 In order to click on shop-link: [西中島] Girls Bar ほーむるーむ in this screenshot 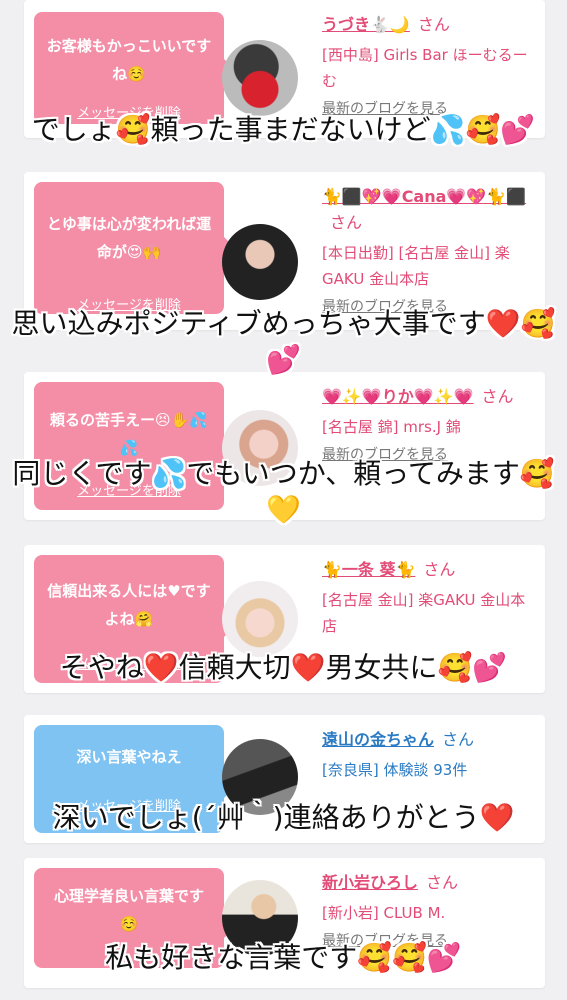, I will do `click(426, 68)`.